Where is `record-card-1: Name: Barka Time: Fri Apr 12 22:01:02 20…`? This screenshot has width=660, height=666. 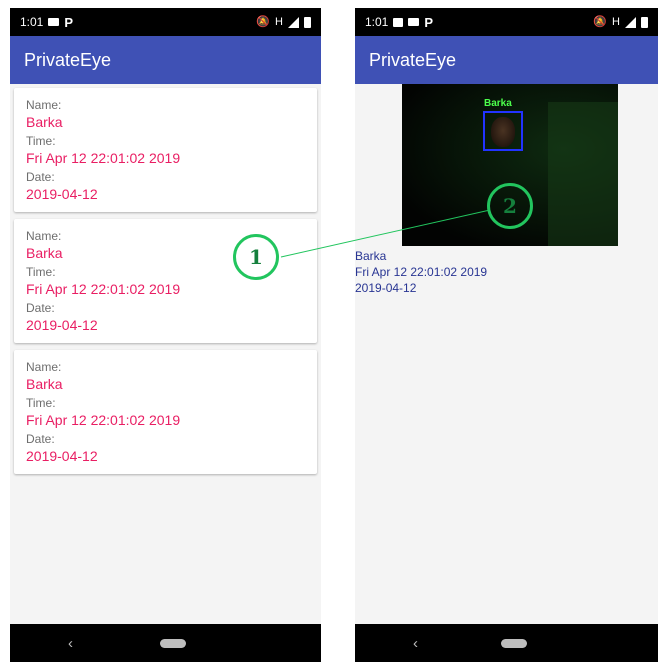
record-card-1: Name: Barka Time: Fri Apr 12 22:01:02 20… is located at coordinates (165, 150).